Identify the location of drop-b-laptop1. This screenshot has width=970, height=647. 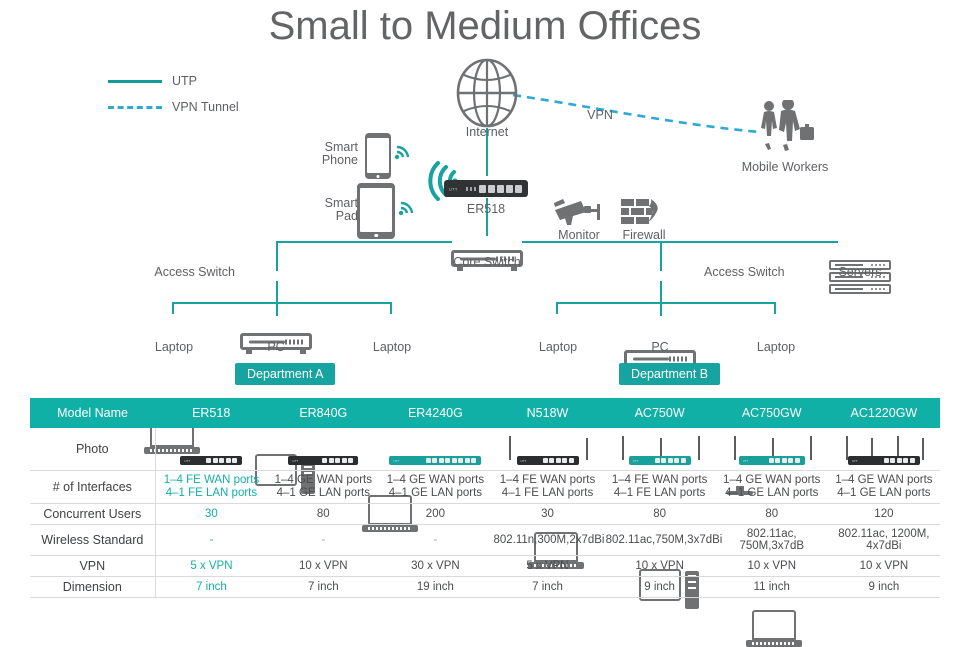
(557, 308).